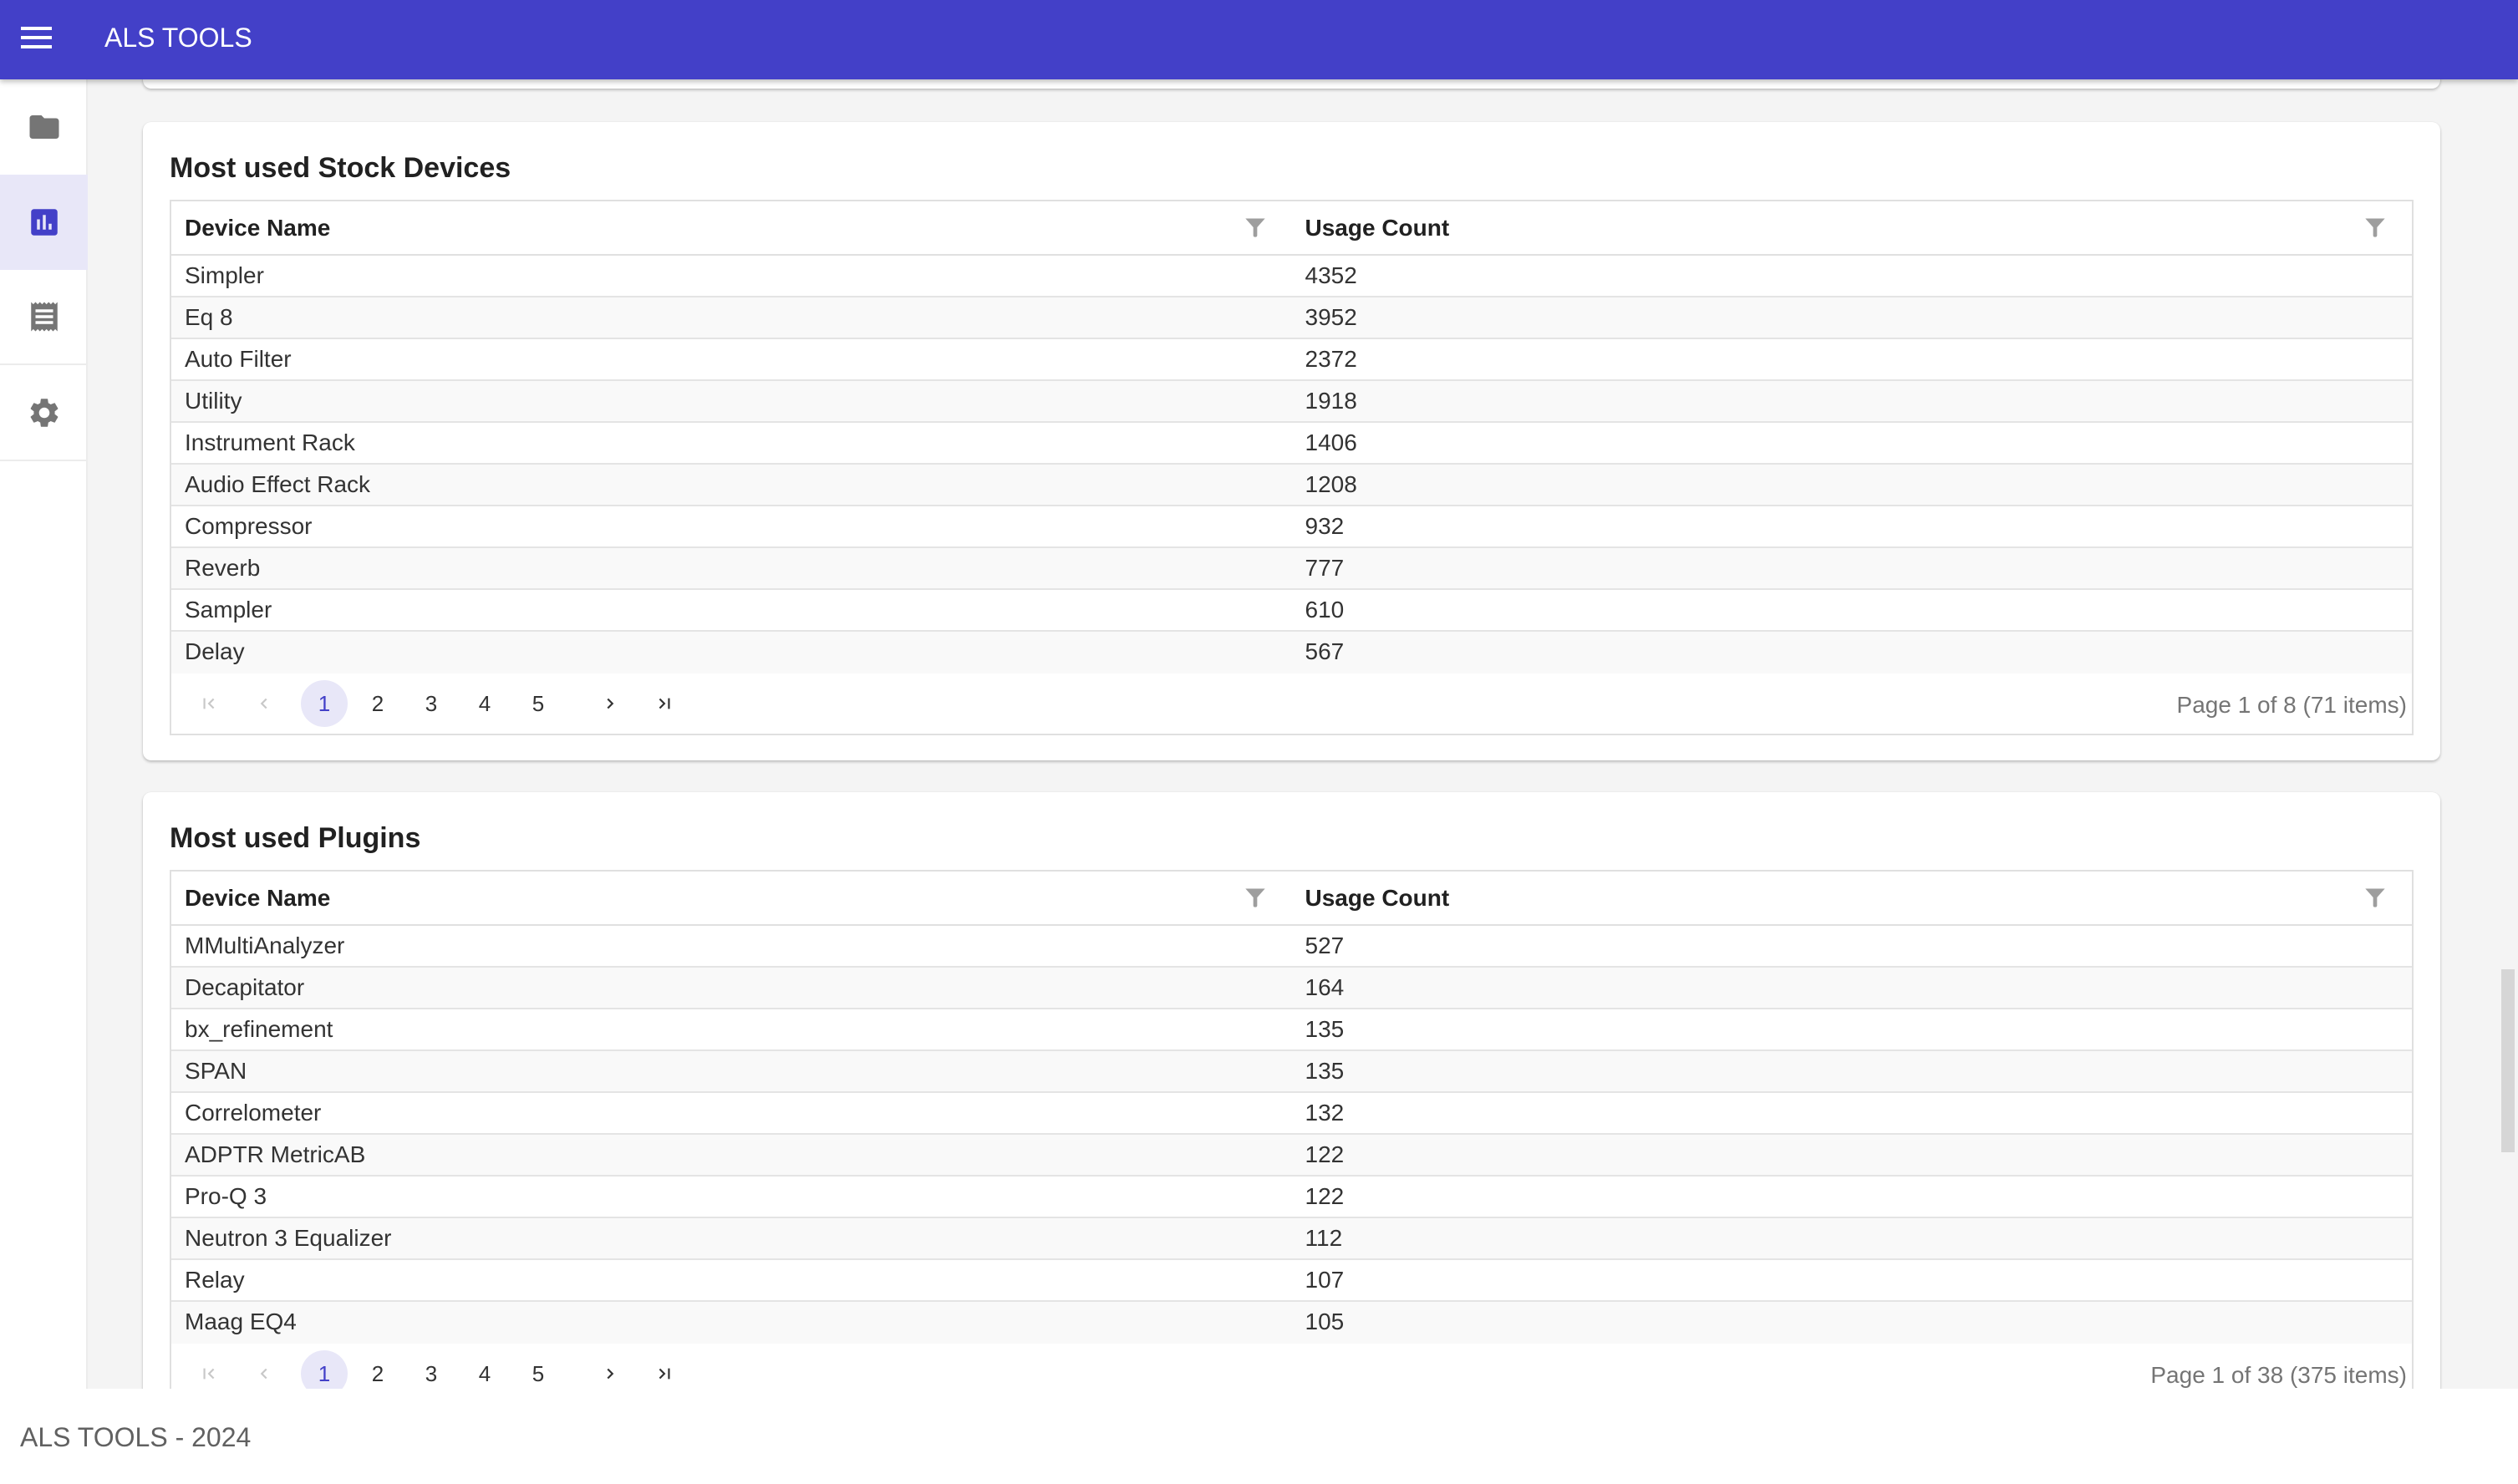 This screenshot has height=1484, width=2518. I want to click on menu-icon, so click(36, 37).